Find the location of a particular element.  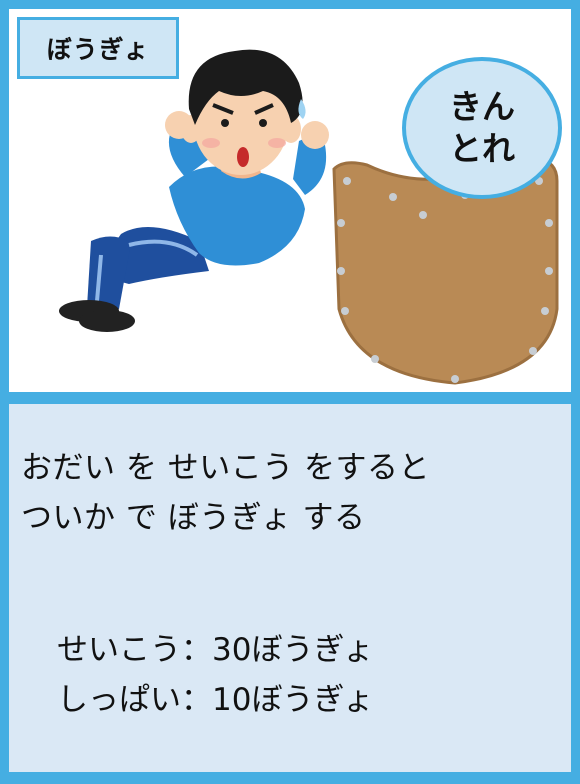

category-label: ぼうぎょ is located at coordinates (98, 48).